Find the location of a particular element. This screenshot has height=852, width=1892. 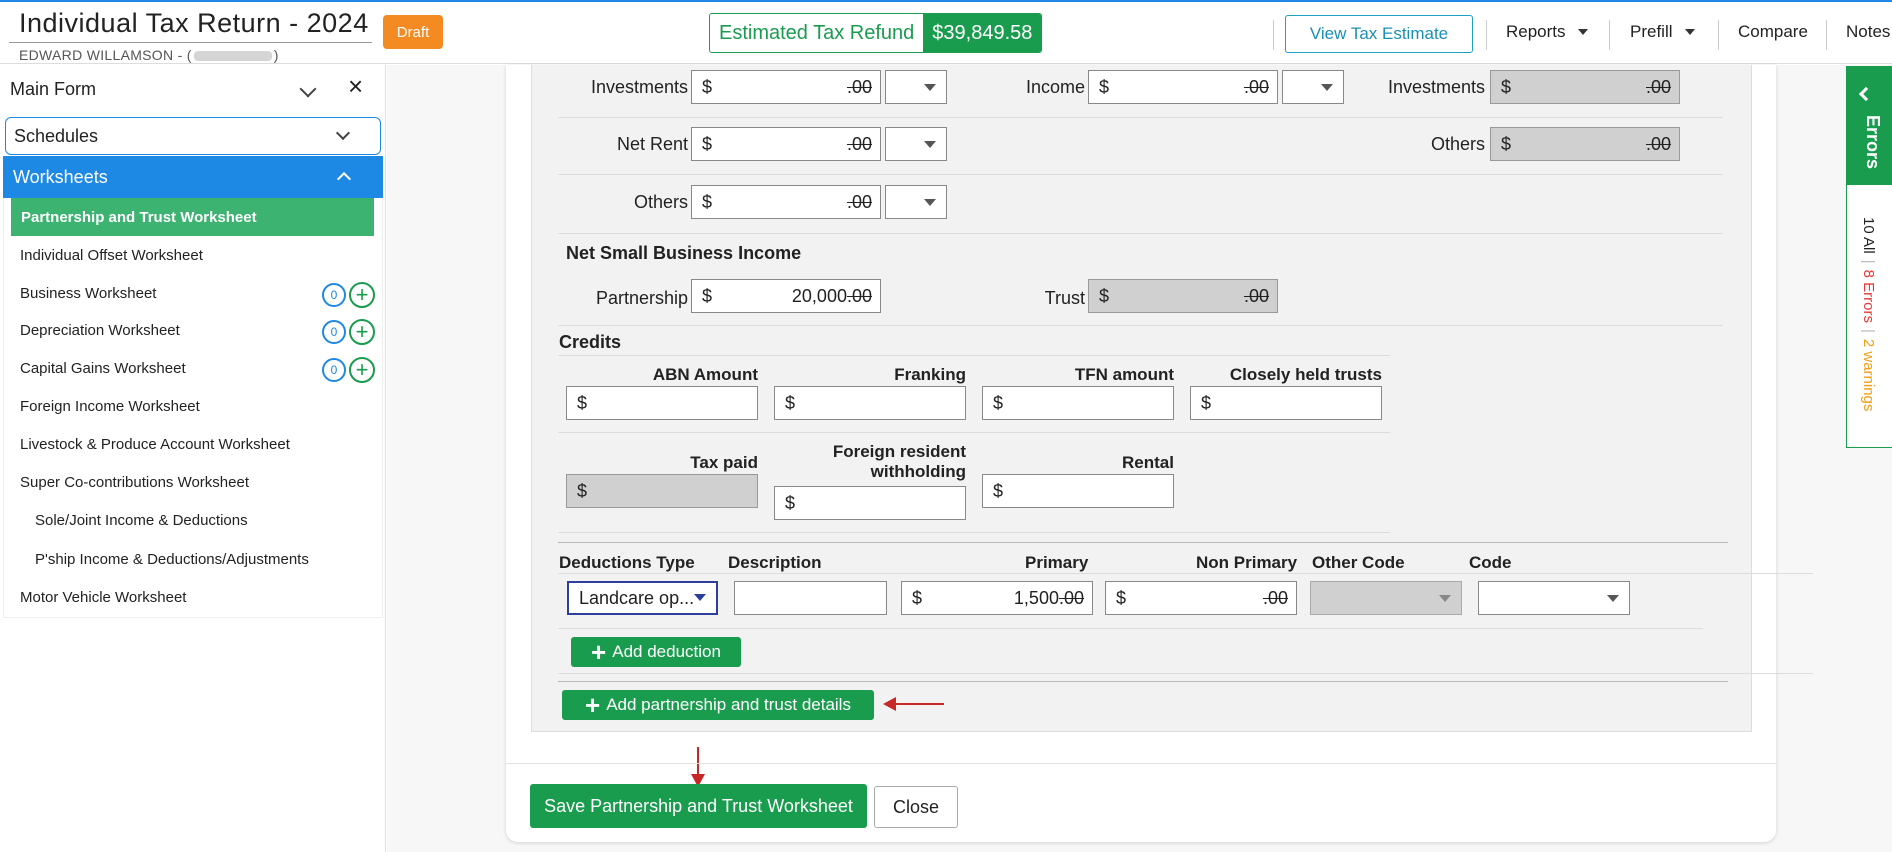

rental-label: Rental is located at coordinates (1148, 462).